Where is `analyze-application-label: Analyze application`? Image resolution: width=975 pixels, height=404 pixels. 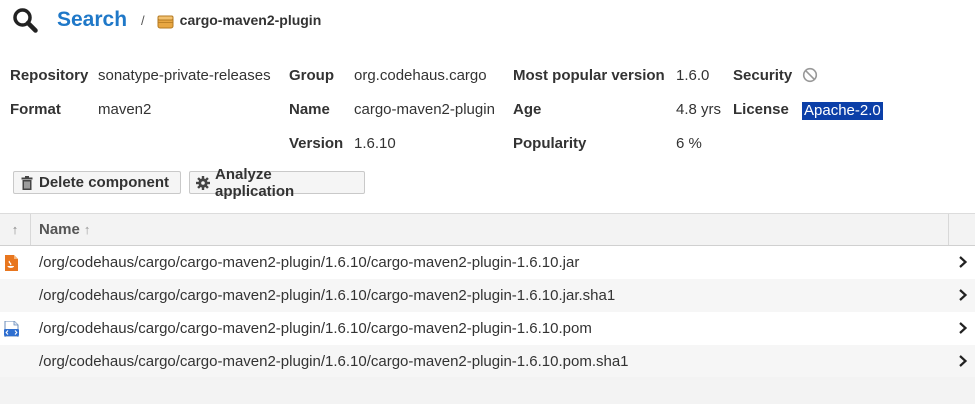 analyze-application-label: Analyze application is located at coordinates (255, 182).